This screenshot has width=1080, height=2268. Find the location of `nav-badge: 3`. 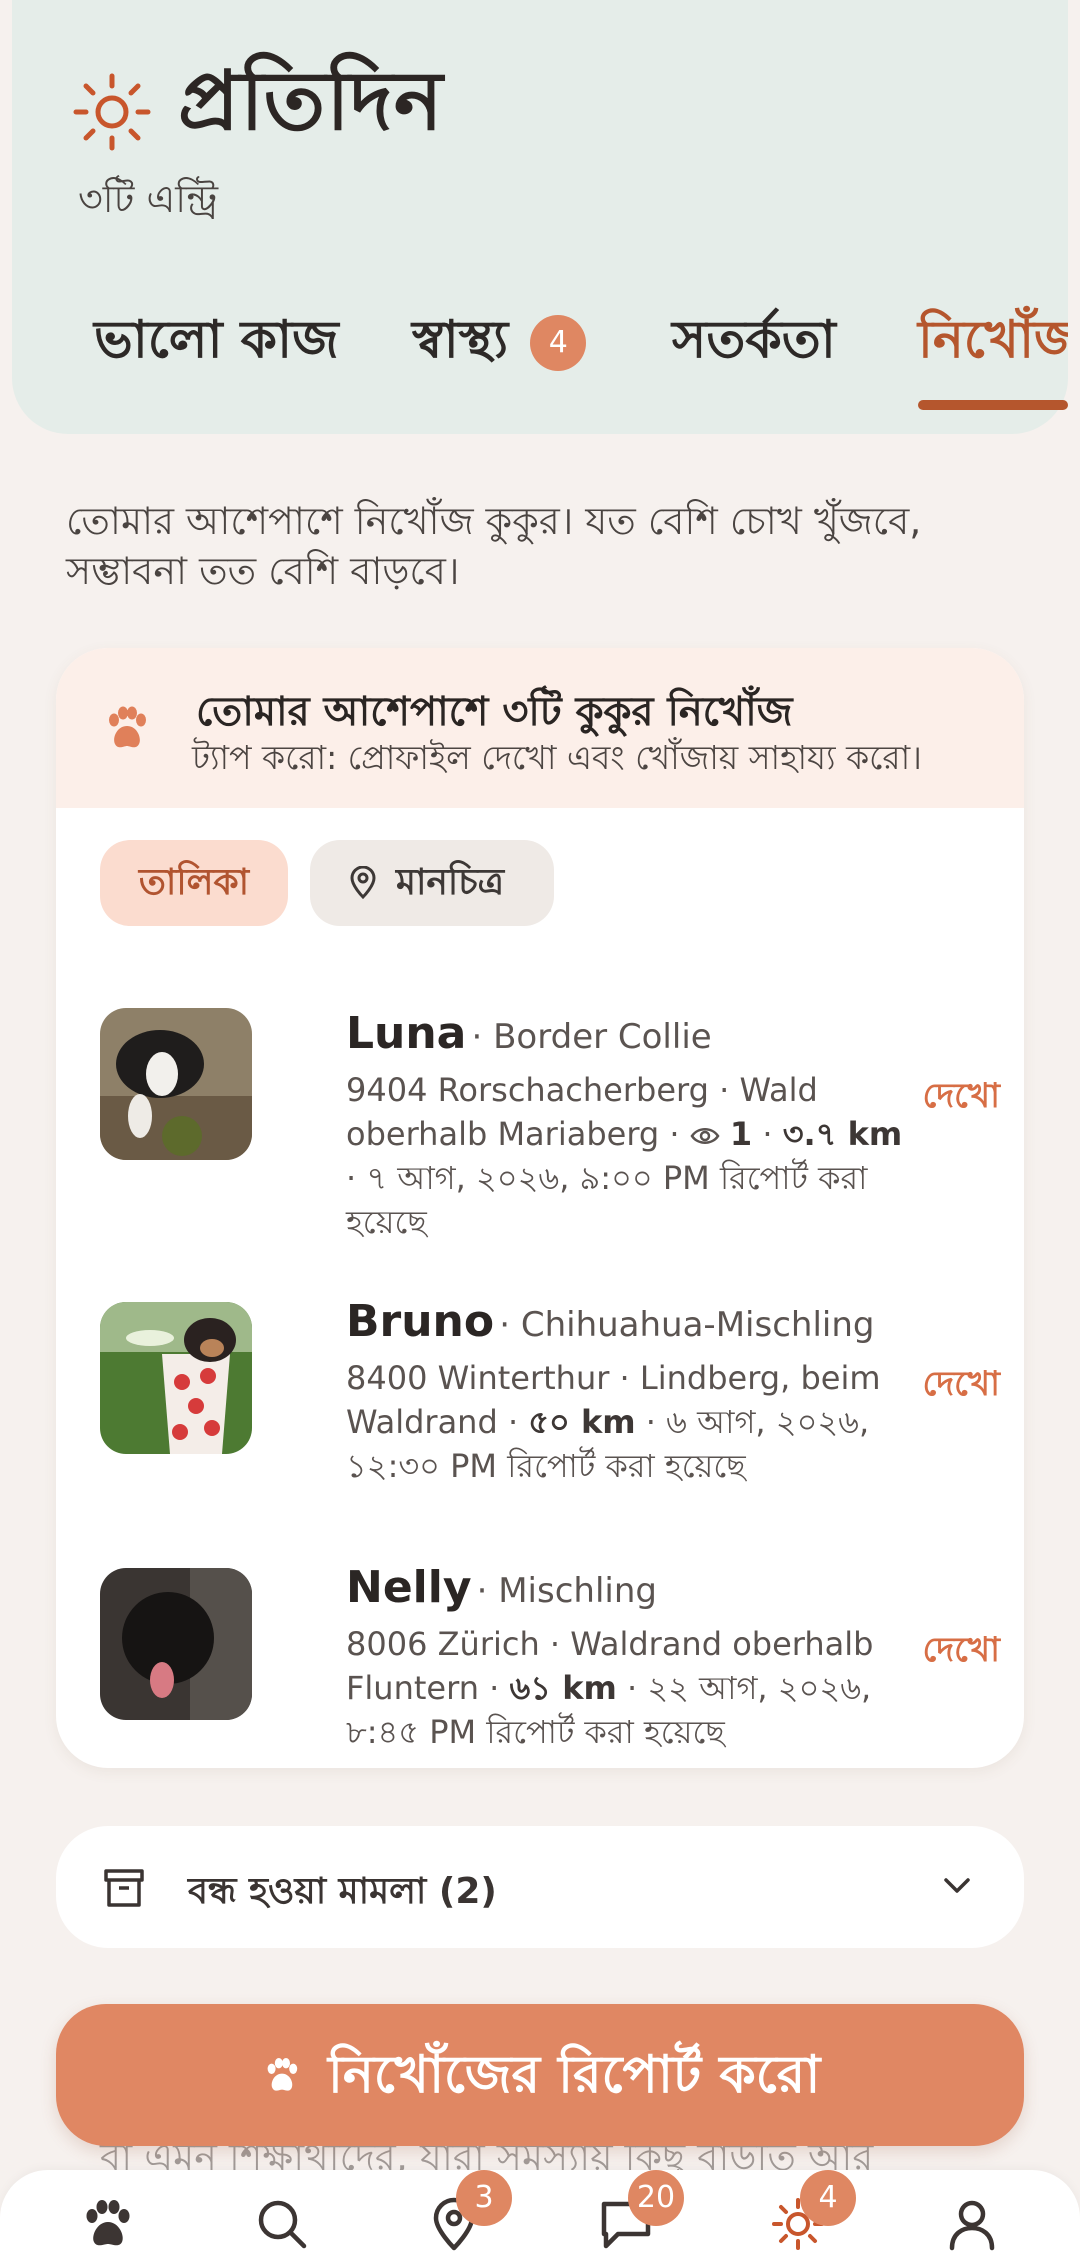

nav-badge: 3 is located at coordinates (484, 2198).